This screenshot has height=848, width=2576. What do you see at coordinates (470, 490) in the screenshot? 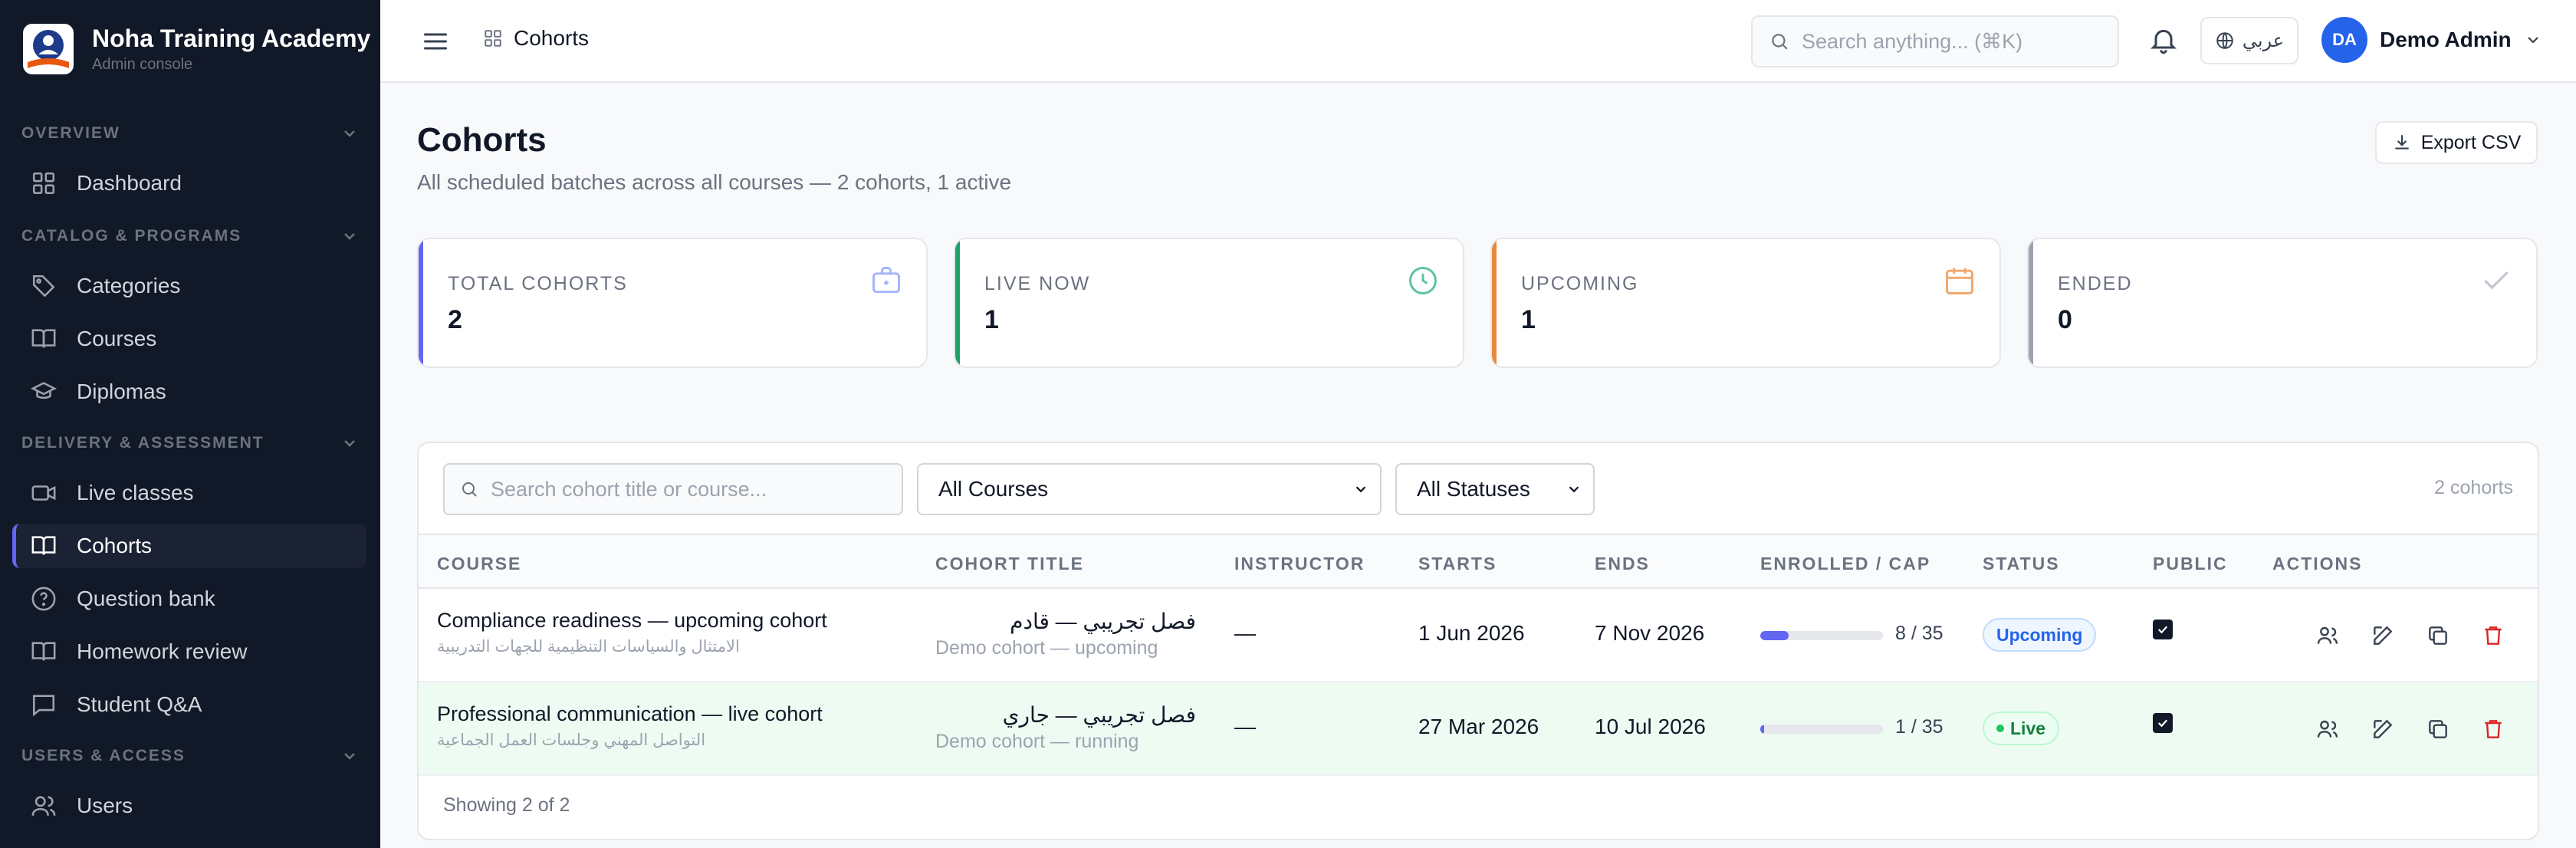
I see `search-icon` at bounding box center [470, 490].